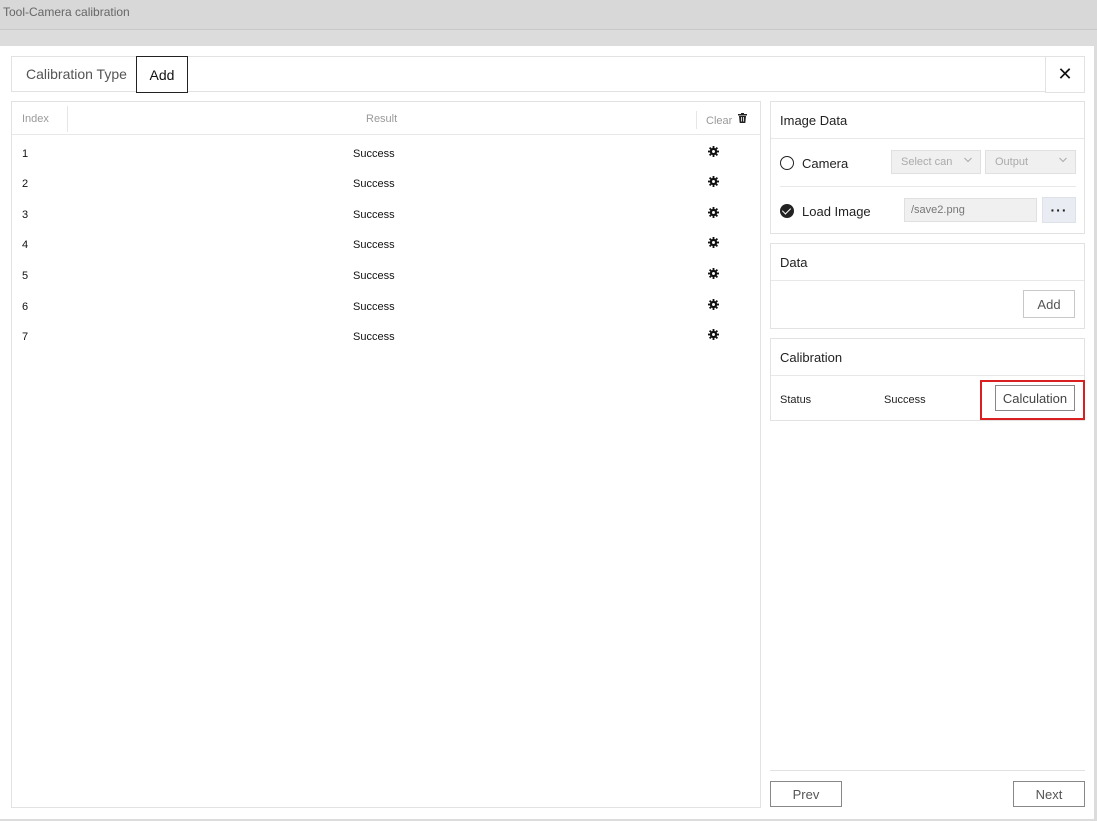  What do you see at coordinates (1012, 162) in the screenshot?
I see `output-select-value: Output` at bounding box center [1012, 162].